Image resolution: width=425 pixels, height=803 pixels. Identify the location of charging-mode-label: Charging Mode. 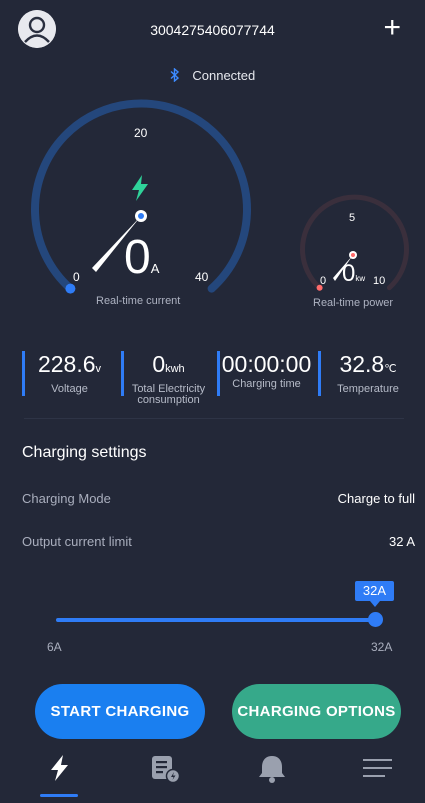
(66, 498).